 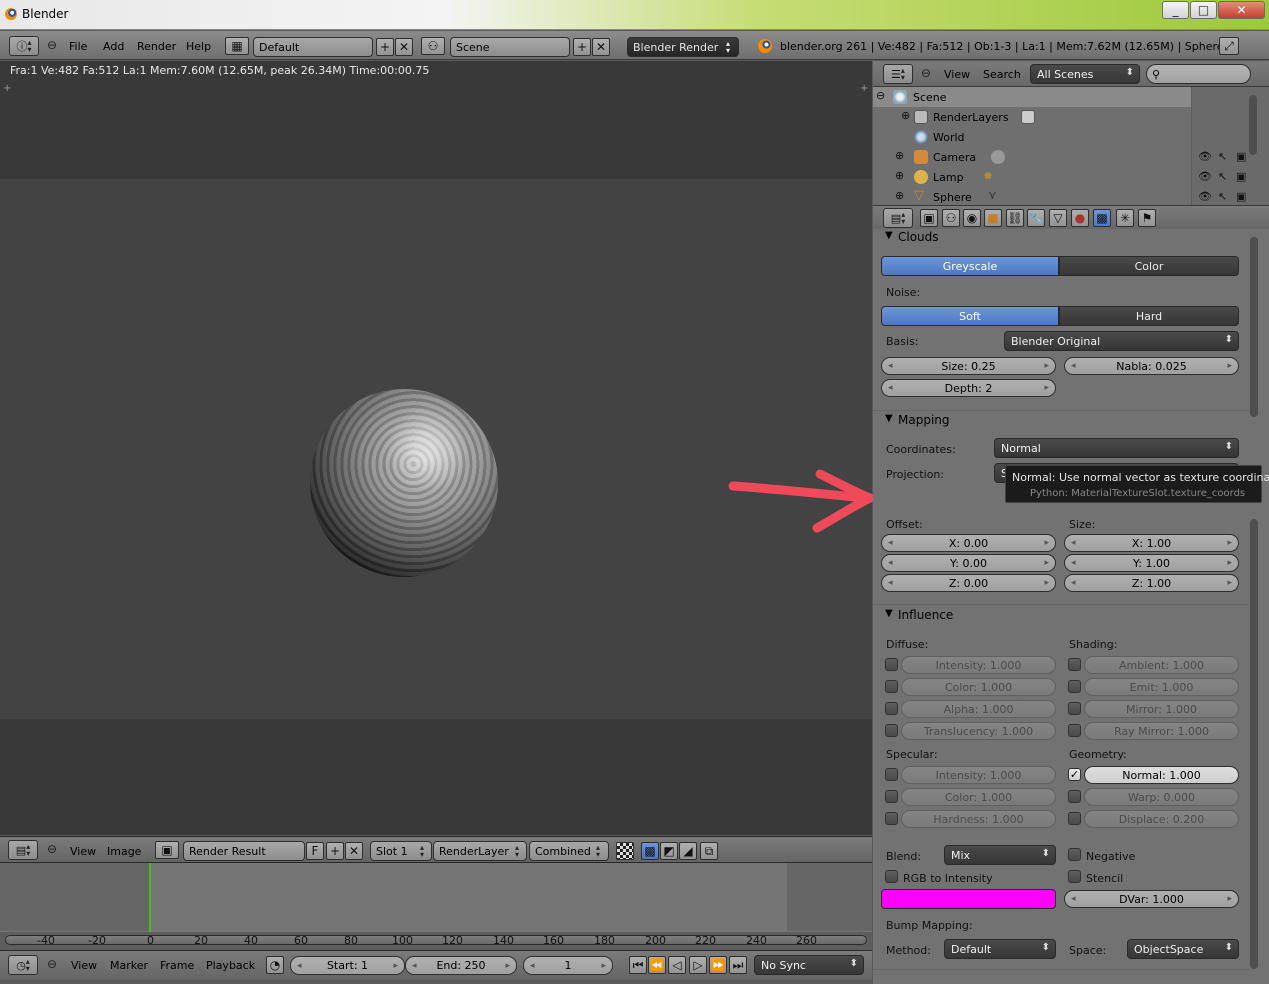 I want to click on offset-x-field: X: 0.00, so click(x=968, y=543).